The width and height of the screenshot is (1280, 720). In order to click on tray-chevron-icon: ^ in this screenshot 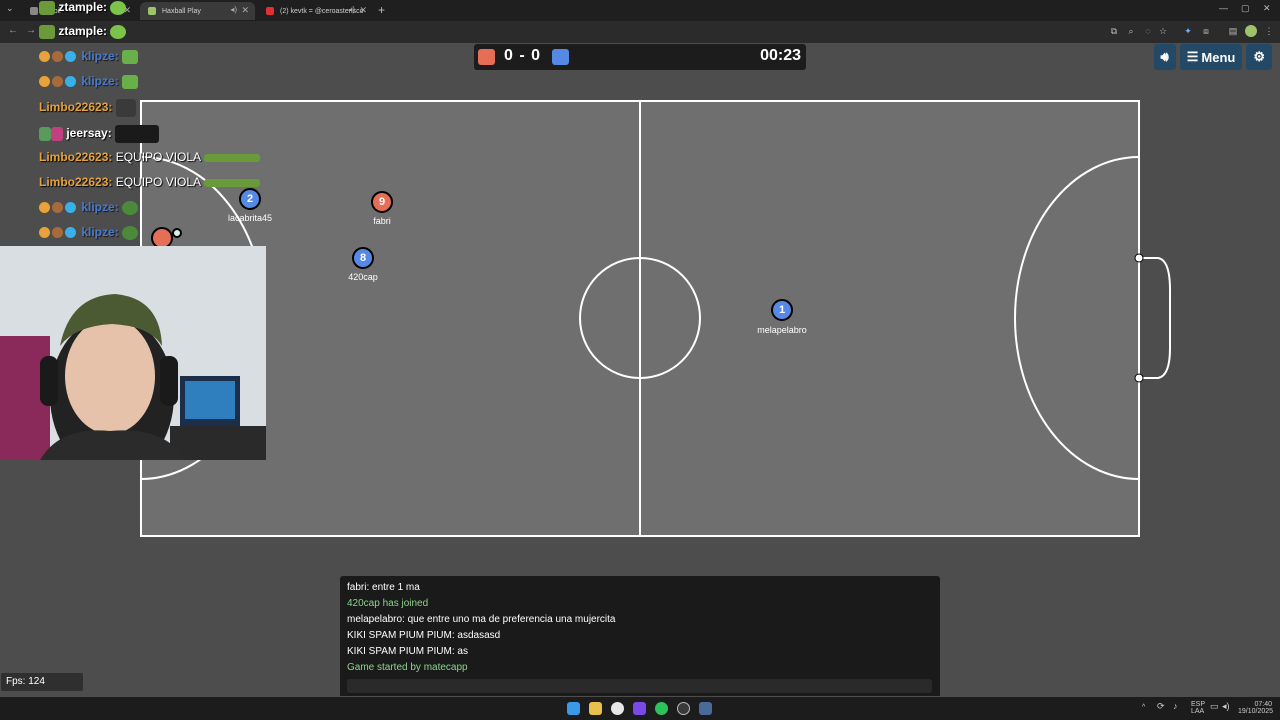, I will do `click(1143, 707)`.